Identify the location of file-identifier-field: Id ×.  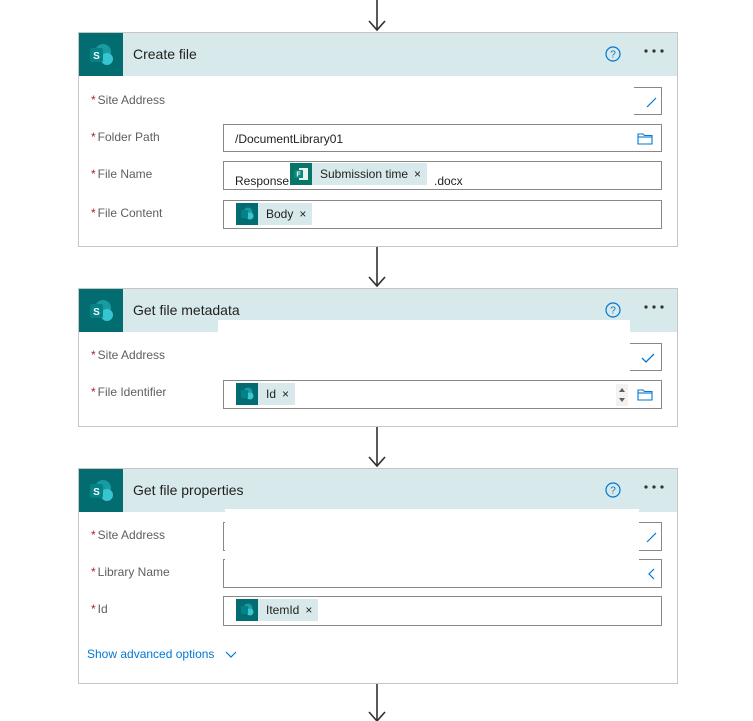
(442, 394).